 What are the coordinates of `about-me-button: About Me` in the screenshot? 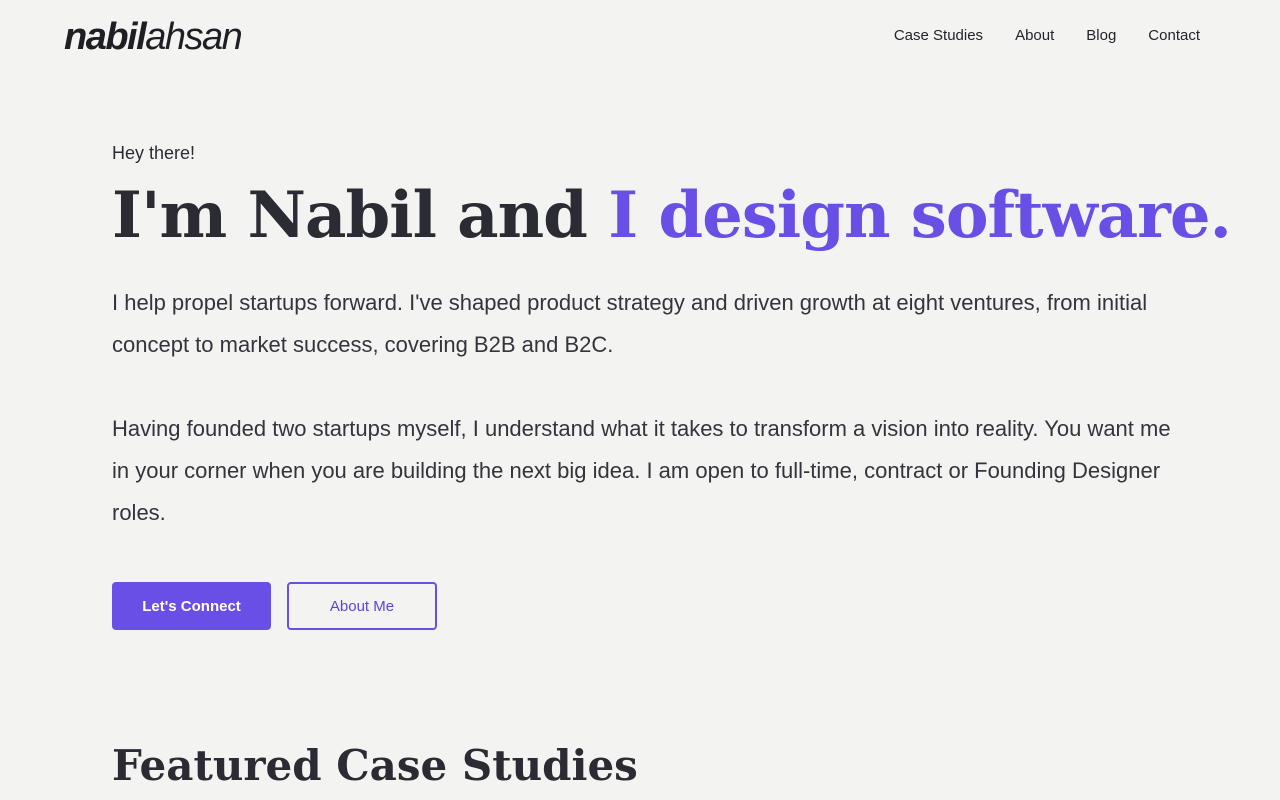 It's located at (362, 606).